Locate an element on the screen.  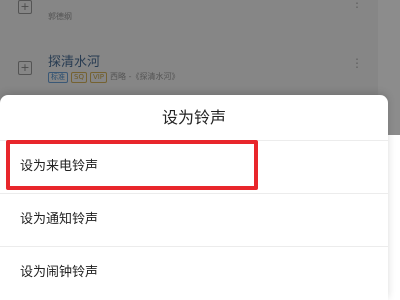
option-label: 设为通知铃声 is located at coordinates (59, 219).